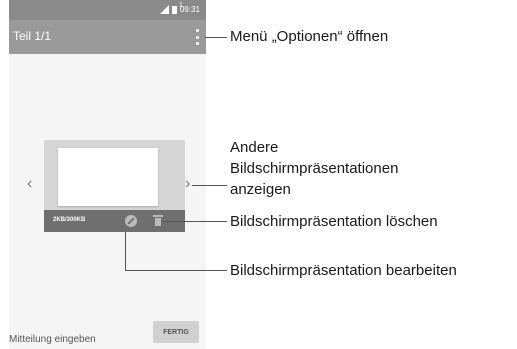 The width and height of the screenshot is (517, 349). What do you see at coordinates (189, 9) in the screenshot?
I see `status-time: 09:31` at bounding box center [189, 9].